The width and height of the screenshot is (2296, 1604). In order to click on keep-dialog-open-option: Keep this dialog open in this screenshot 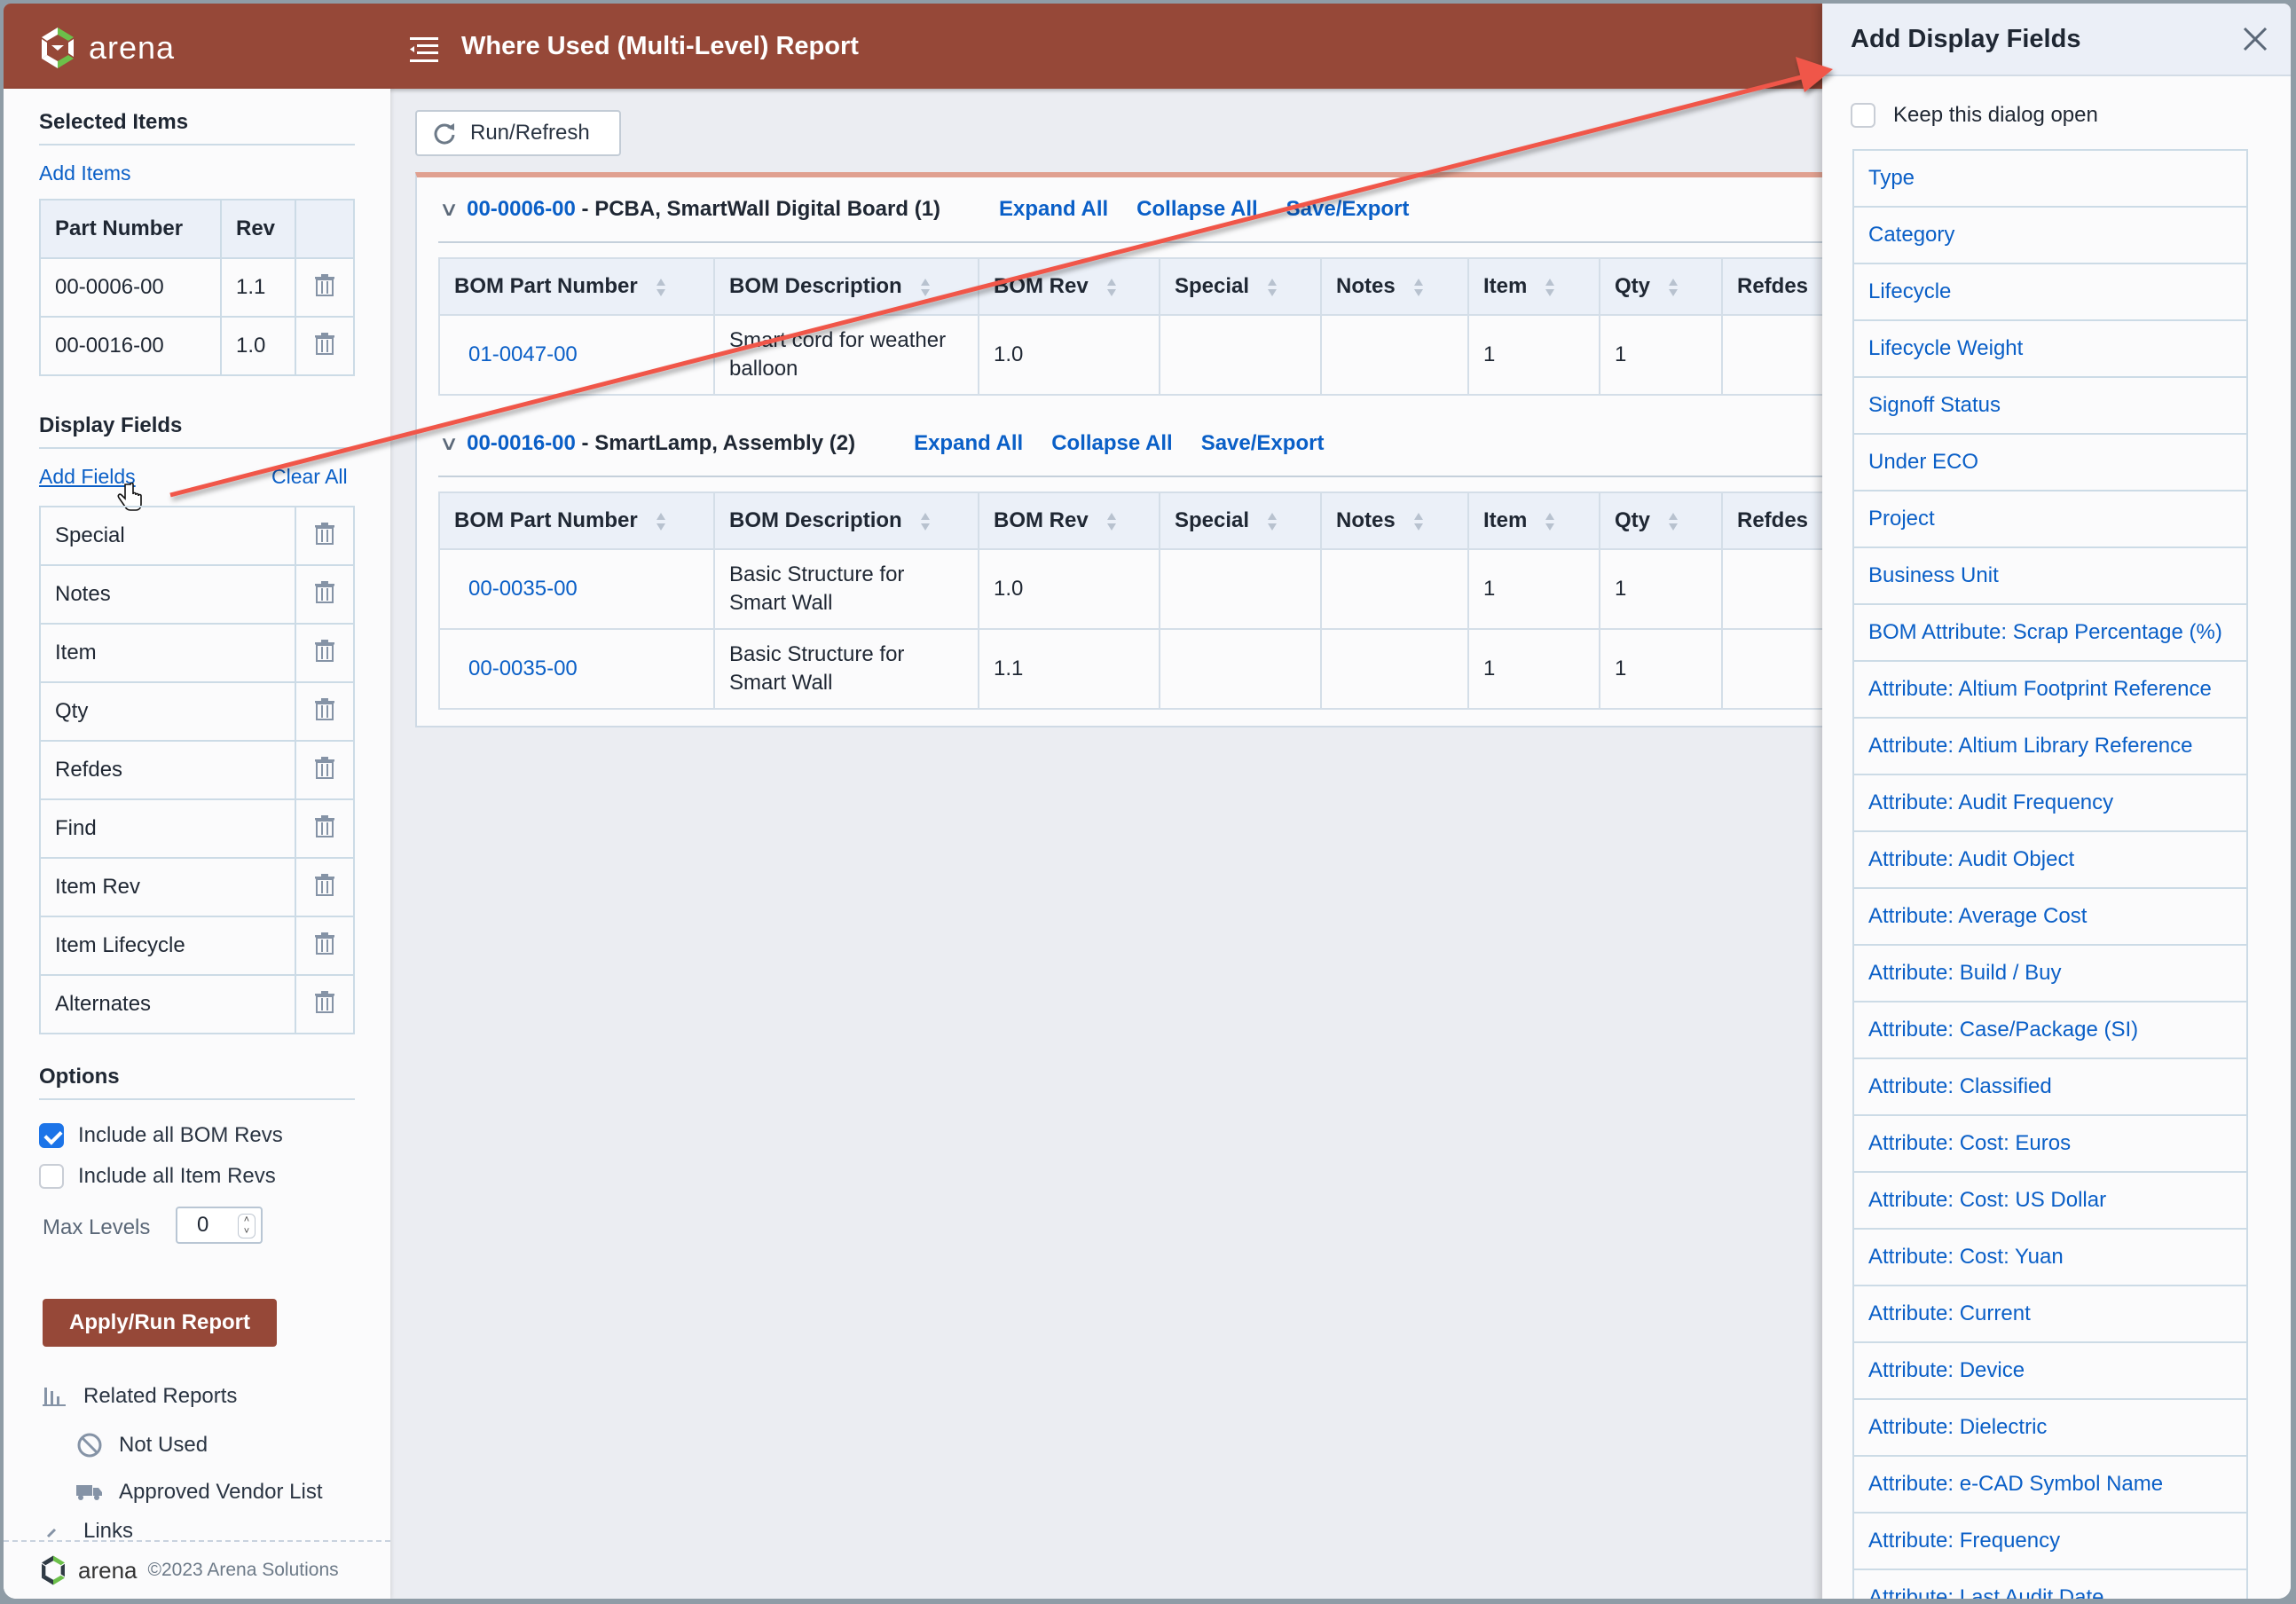, I will do `click(1974, 115)`.